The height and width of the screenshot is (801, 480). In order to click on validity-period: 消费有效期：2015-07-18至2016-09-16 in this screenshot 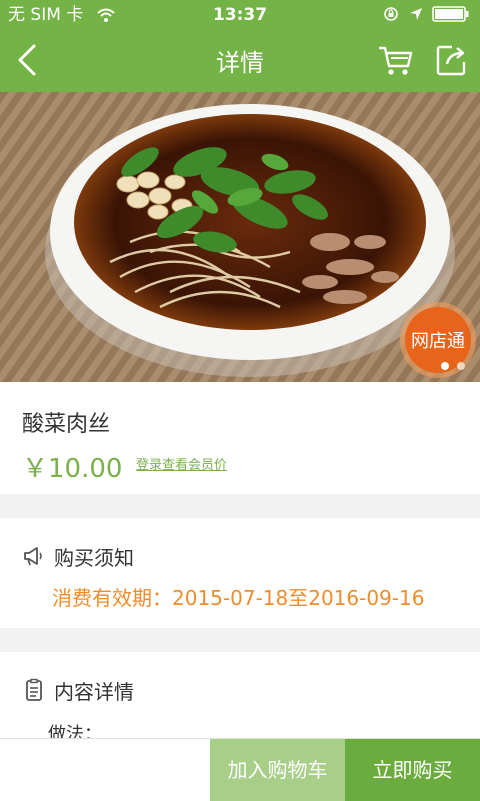, I will do `click(238, 598)`.